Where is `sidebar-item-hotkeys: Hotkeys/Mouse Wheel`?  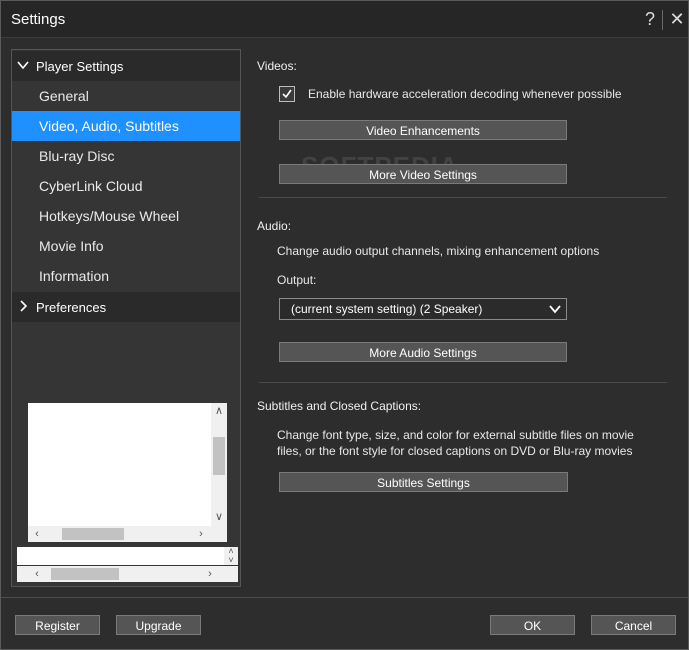 sidebar-item-hotkeys: Hotkeys/Mouse Wheel is located at coordinates (126, 216).